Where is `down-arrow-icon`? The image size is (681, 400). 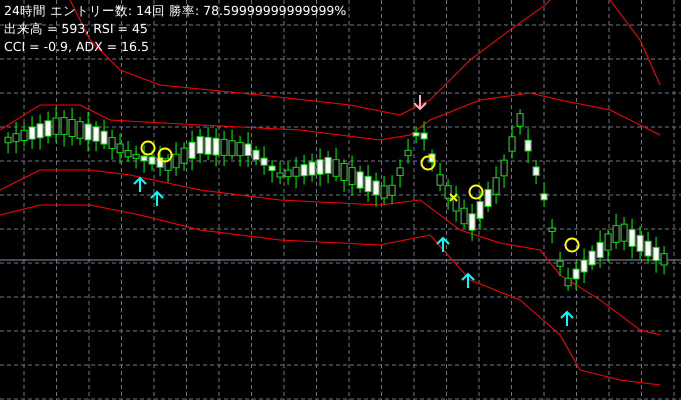
down-arrow-icon is located at coordinates (420, 102).